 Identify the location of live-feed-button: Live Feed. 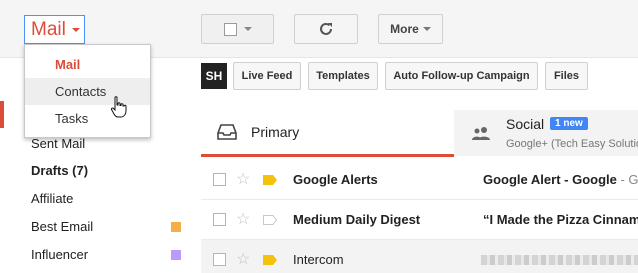
(267, 76).